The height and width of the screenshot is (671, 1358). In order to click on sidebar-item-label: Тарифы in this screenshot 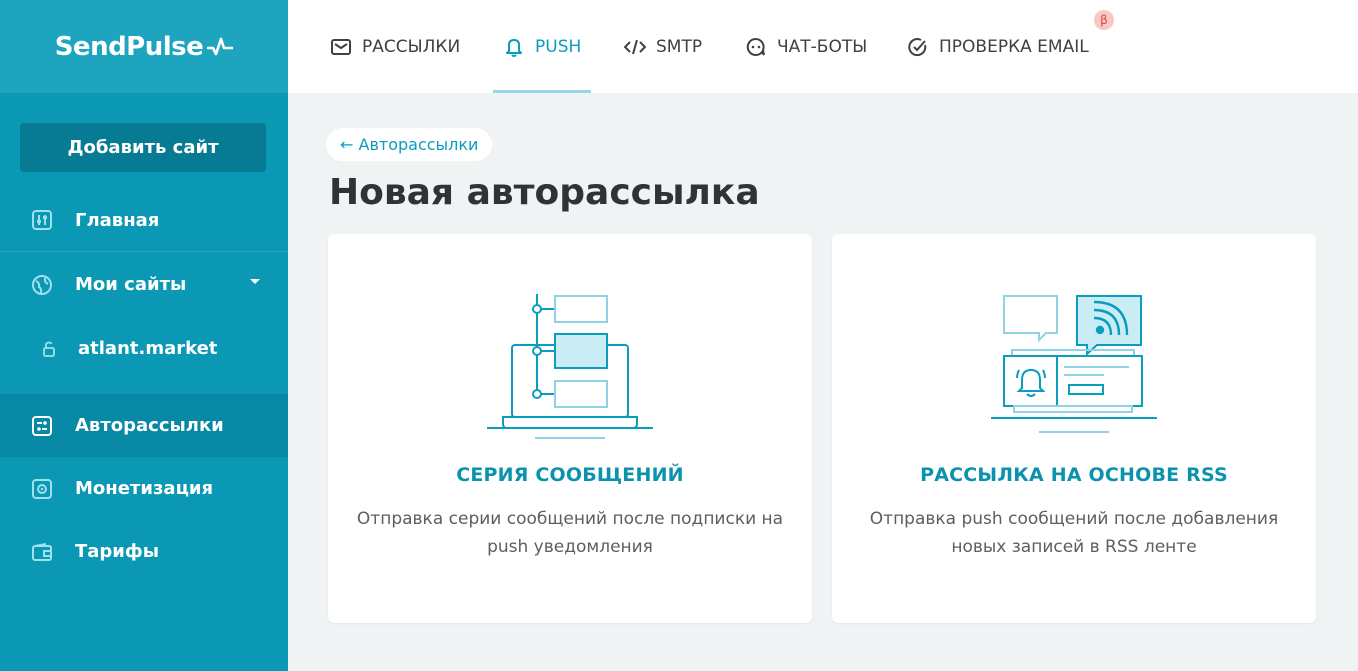, I will do `click(117, 551)`.